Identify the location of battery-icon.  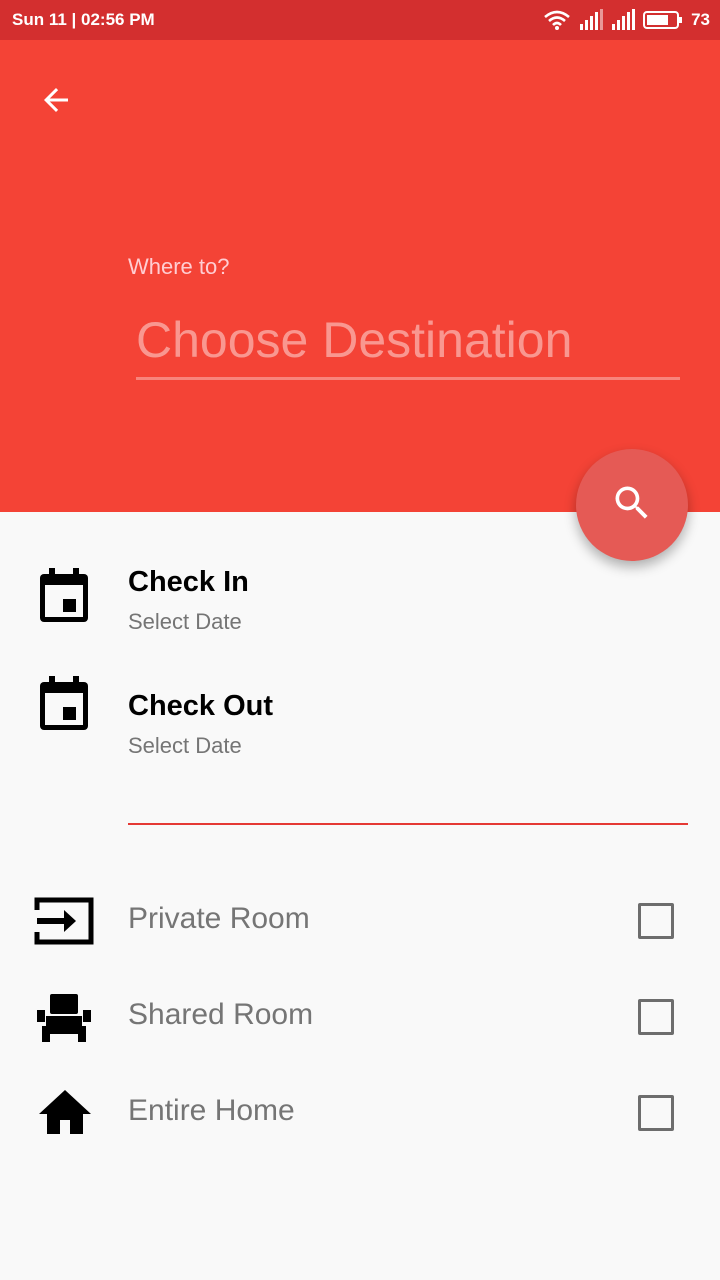
(663, 20).